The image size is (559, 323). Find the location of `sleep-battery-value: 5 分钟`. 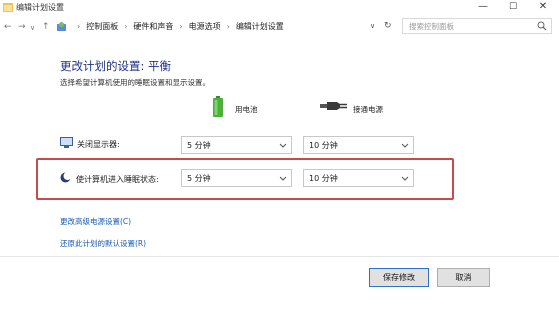

sleep-battery-value: 5 分钟 is located at coordinates (199, 178).